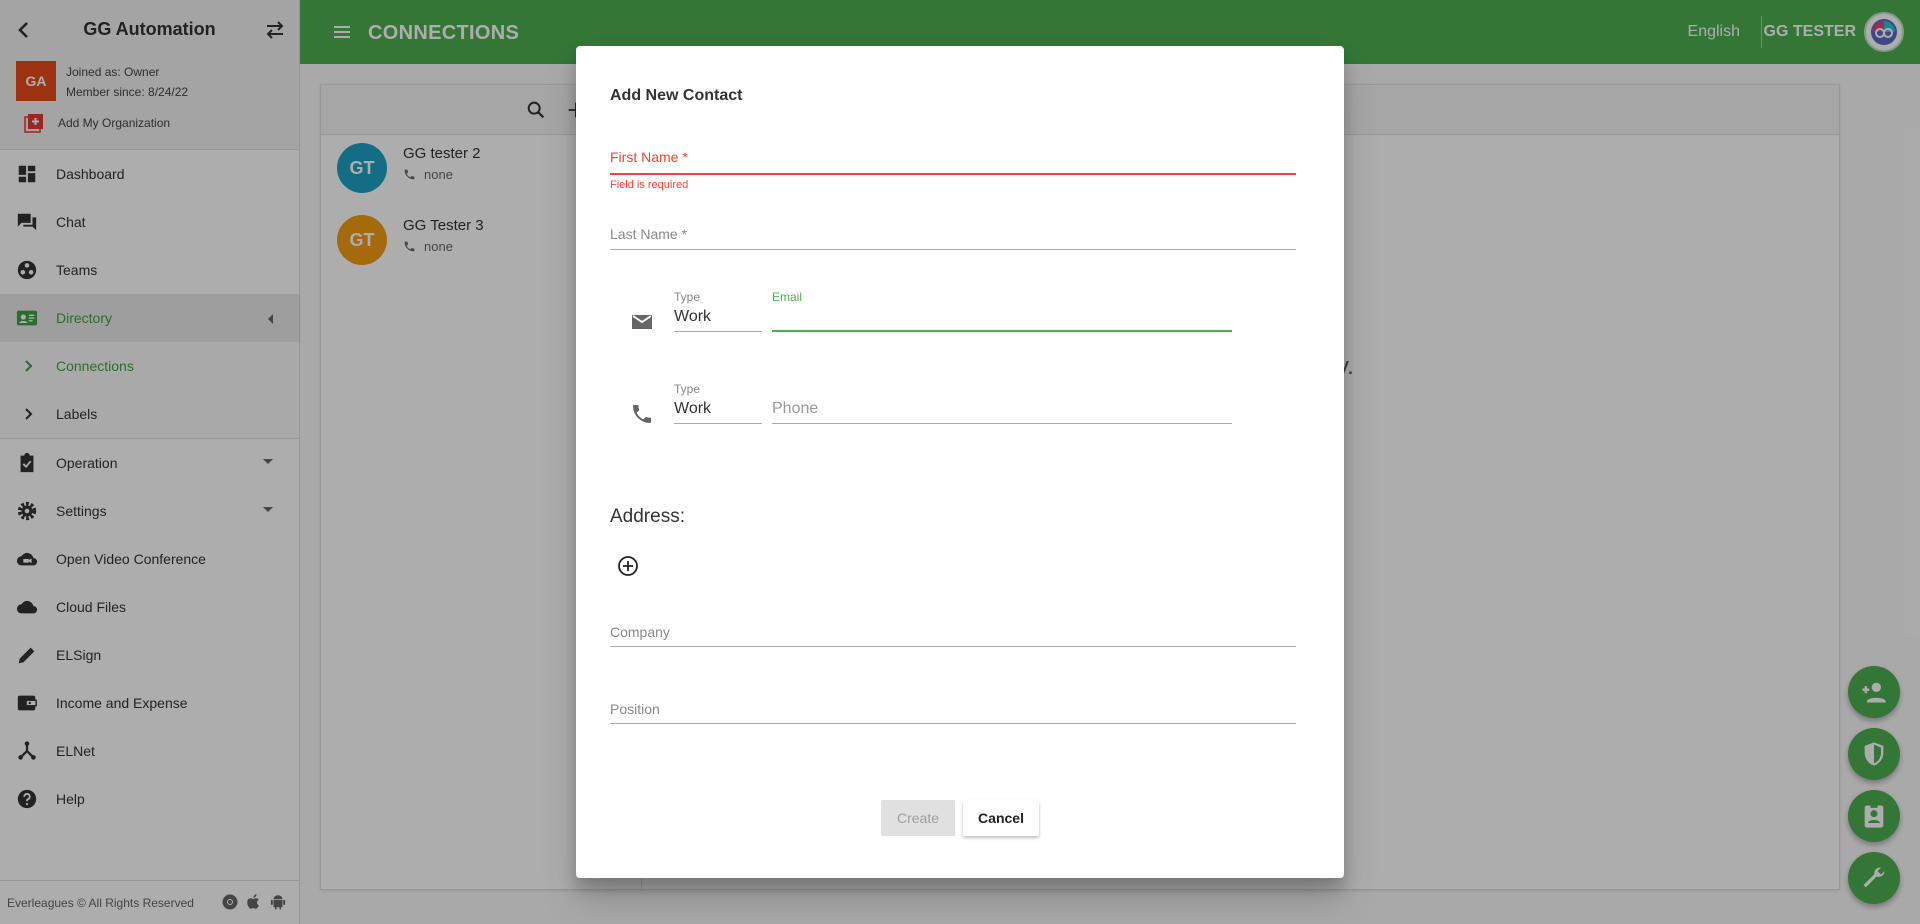  Describe the element at coordinates (1002, 331) in the screenshot. I see `email-underline` at that location.